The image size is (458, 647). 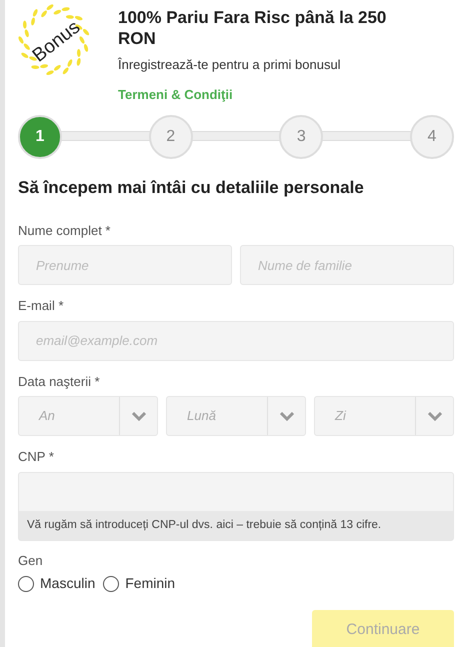 What do you see at coordinates (59, 381) in the screenshot?
I see `field-label: Data naşterii *` at bounding box center [59, 381].